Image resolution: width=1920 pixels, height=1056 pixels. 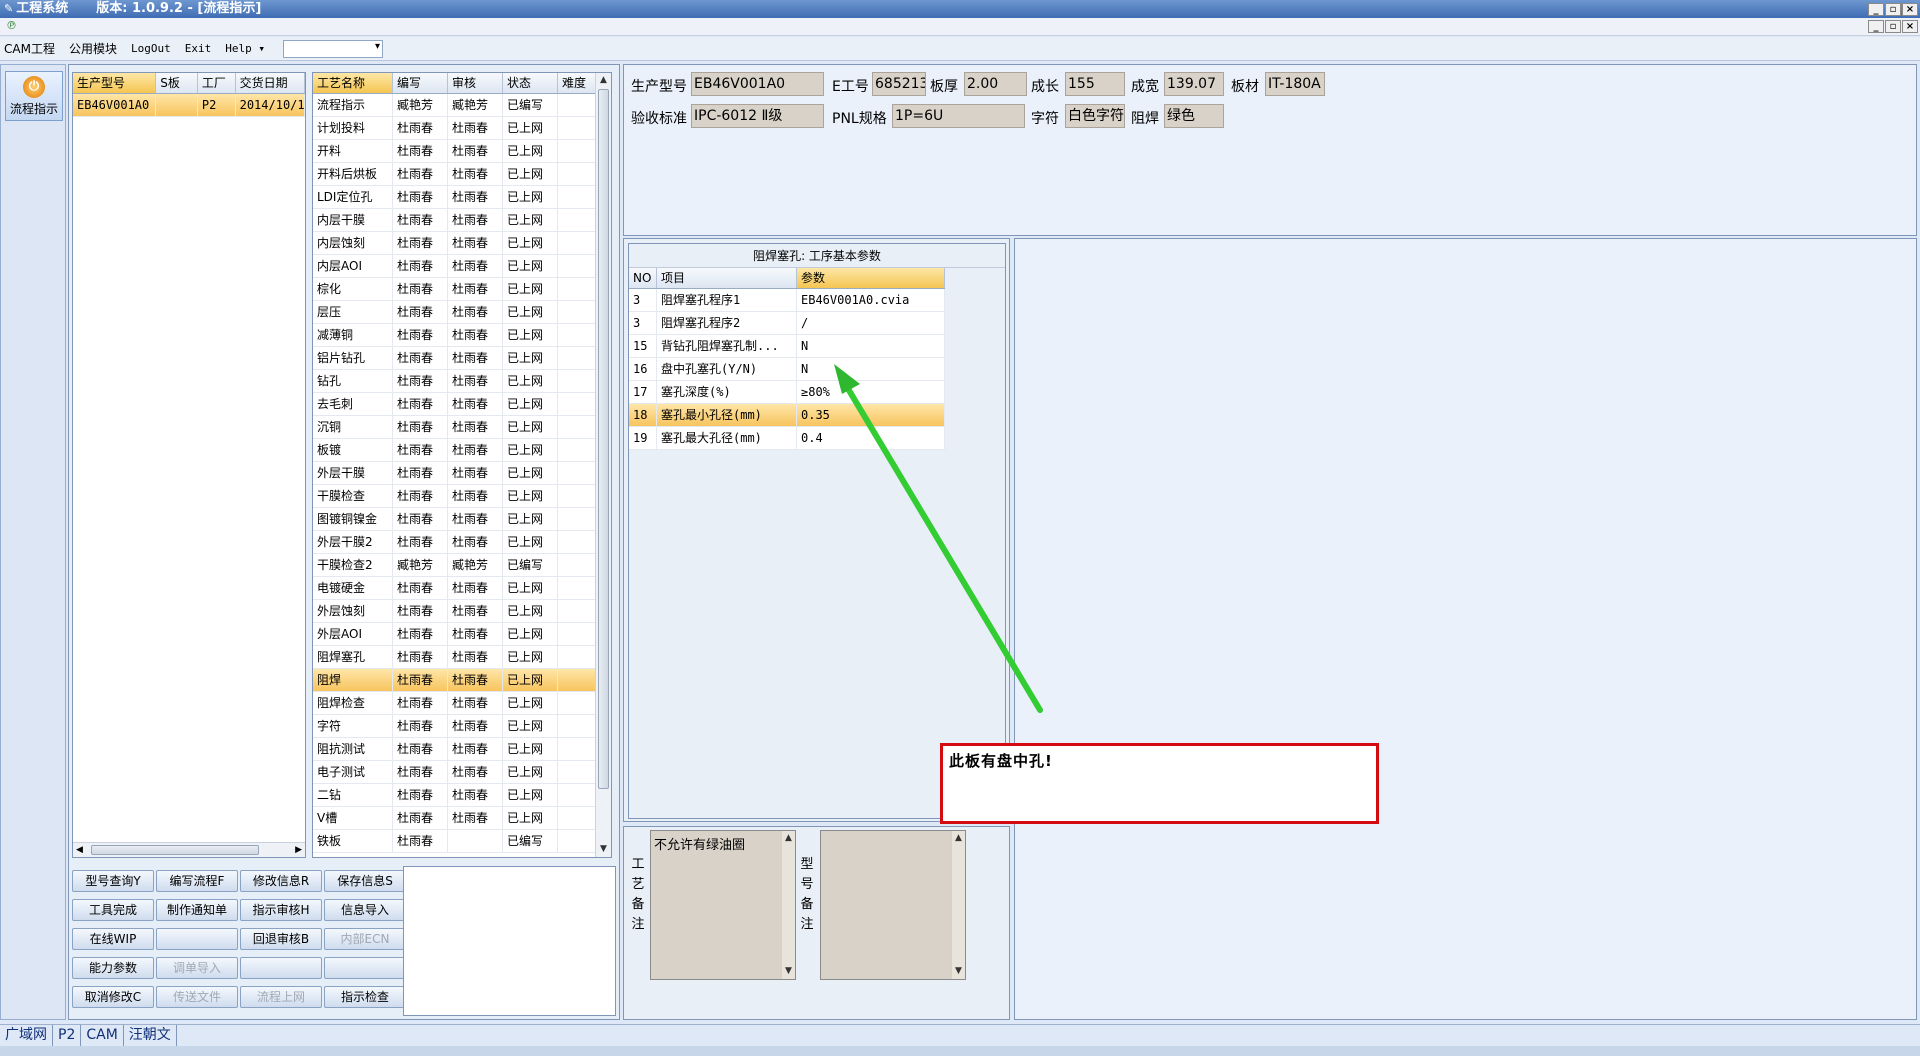 What do you see at coordinates (462, 335) in the screenshot?
I see `table-row: 减薄铜 杜雨春 杜雨春 已上网` at bounding box center [462, 335].